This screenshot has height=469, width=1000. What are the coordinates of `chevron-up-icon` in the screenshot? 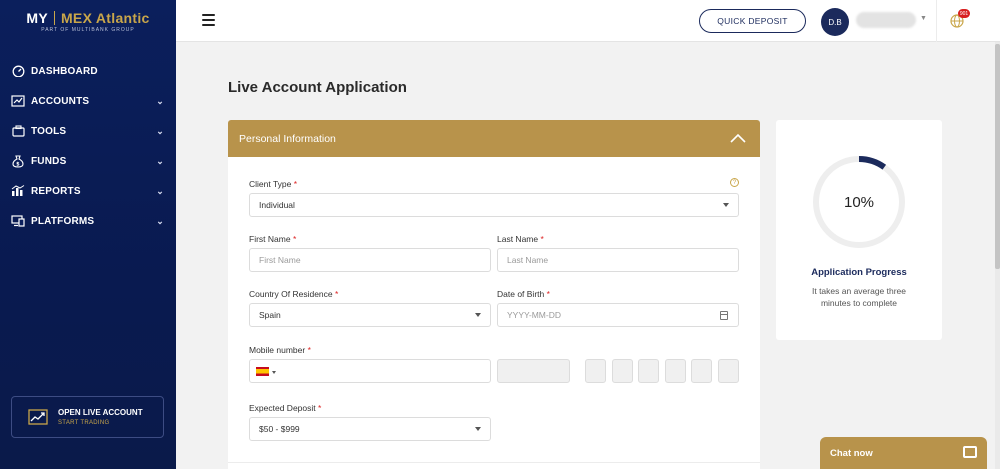 It's located at (738, 138).